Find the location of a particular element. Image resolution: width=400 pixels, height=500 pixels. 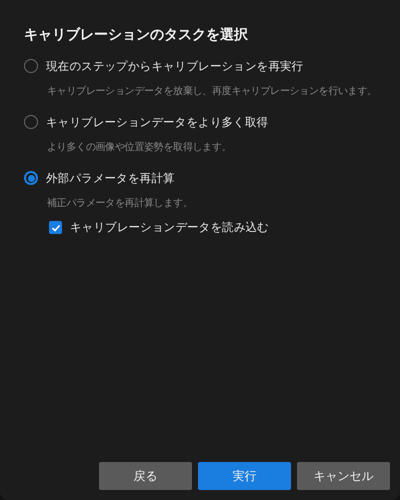

option-label: キャリブレーションデータをより多く取得 is located at coordinates (157, 122).